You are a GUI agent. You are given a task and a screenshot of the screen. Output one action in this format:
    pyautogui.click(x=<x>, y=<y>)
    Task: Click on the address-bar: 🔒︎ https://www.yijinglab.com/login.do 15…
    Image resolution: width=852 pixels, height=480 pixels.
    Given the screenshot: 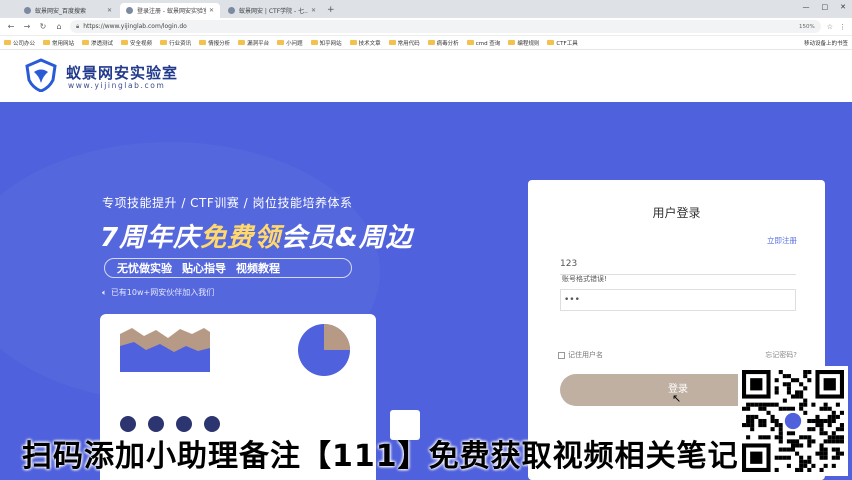 What is the action you would take?
    pyautogui.click(x=445, y=26)
    